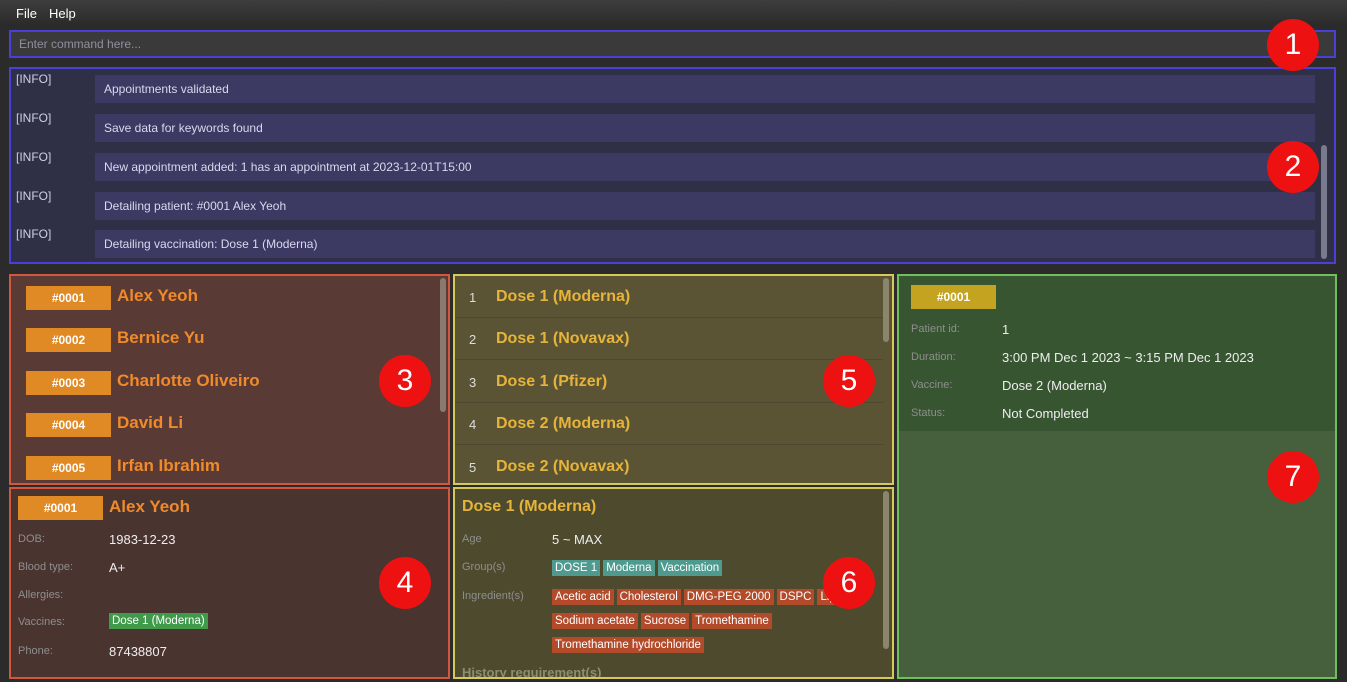 Image resolution: width=1347 pixels, height=682 pixels. Describe the element at coordinates (41, 622) in the screenshot. I see `vaccines-label: Vaccines:` at that location.